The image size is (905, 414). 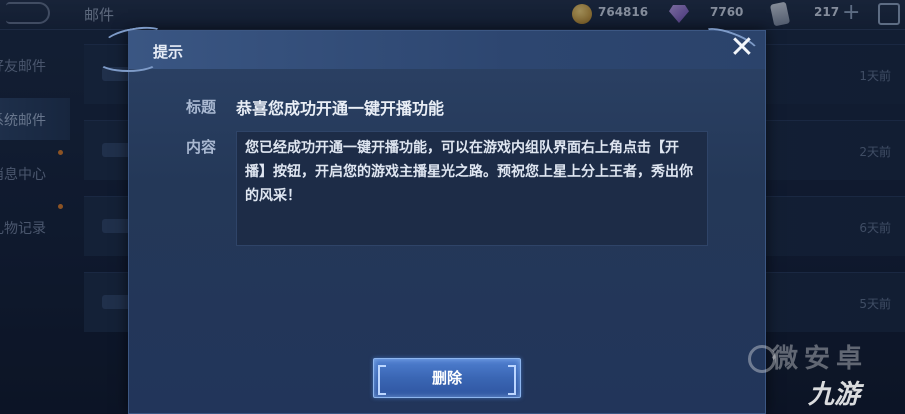 I want to click on close-icon: ✕, so click(x=742, y=48).